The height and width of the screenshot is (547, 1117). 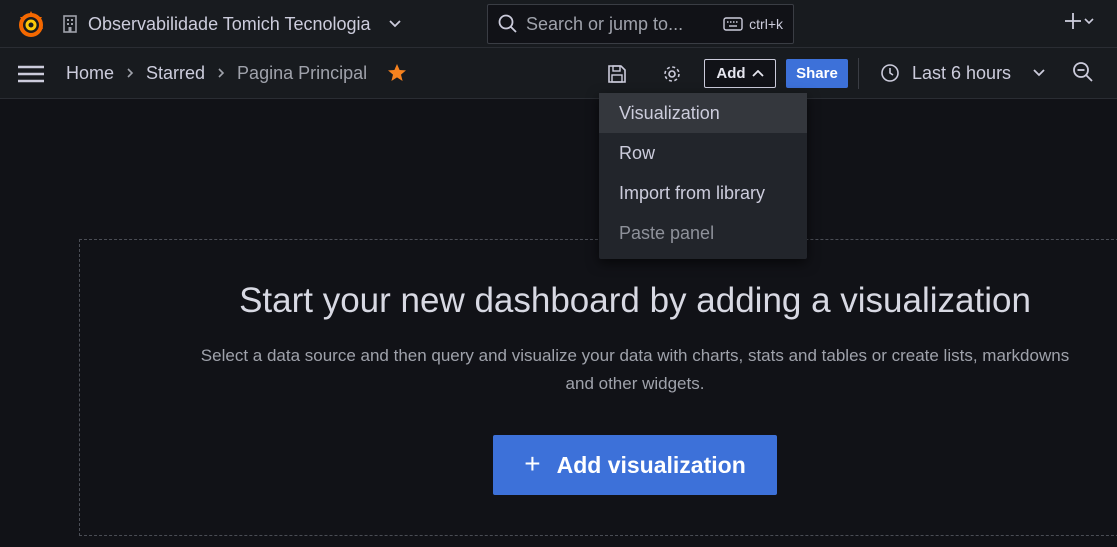 What do you see at coordinates (31, 24) in the screenshot?
I see `grafana-logo-icon` at bounding box center [31, 24].